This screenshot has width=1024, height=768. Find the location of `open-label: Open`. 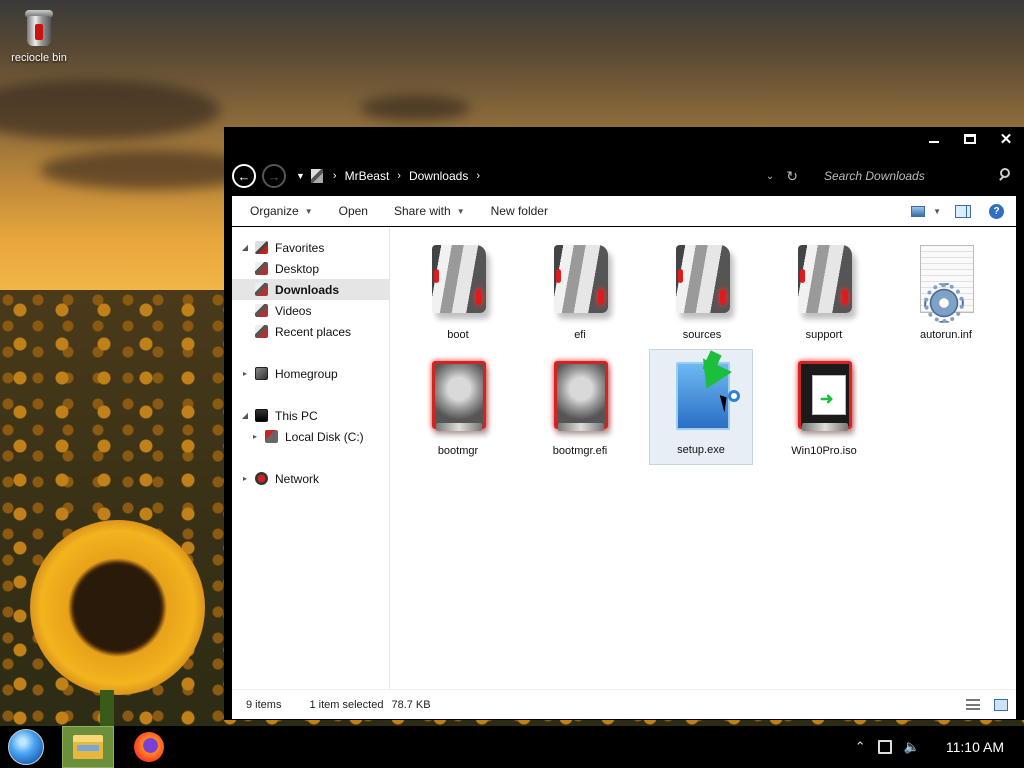

open-label: Open is located at coordinates (353, 211).